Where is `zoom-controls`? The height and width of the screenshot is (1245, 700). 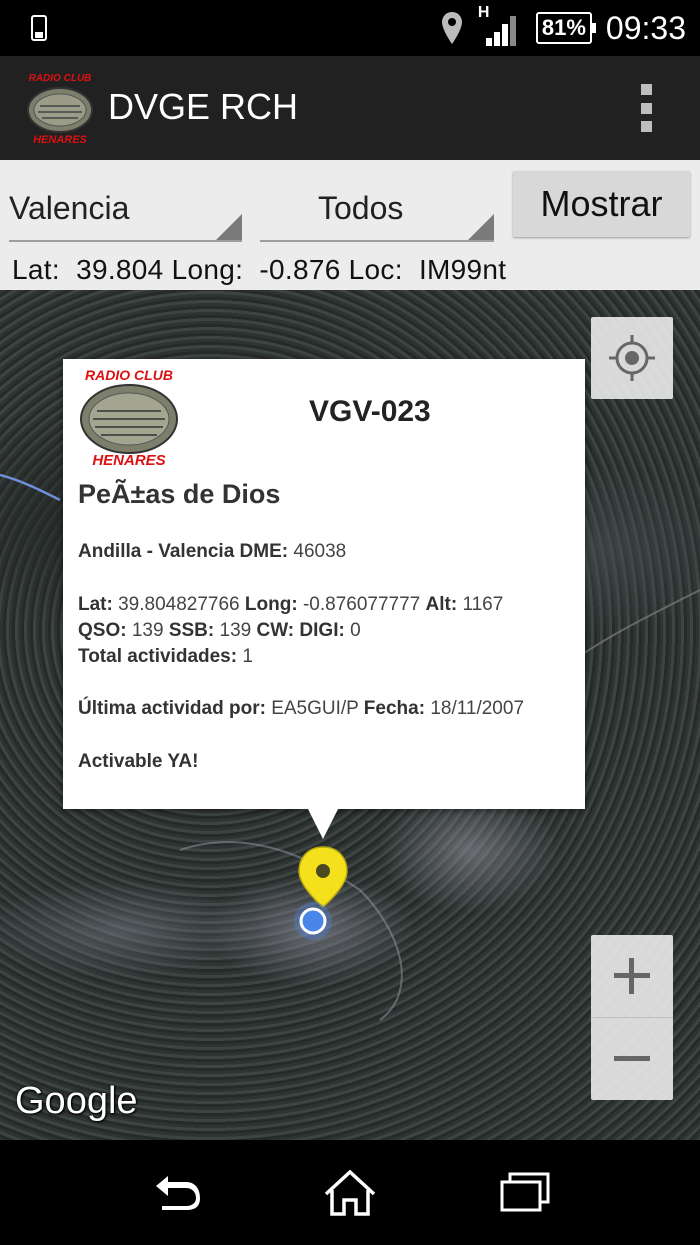 zoom-controls is located at coordinates (632, 1017).